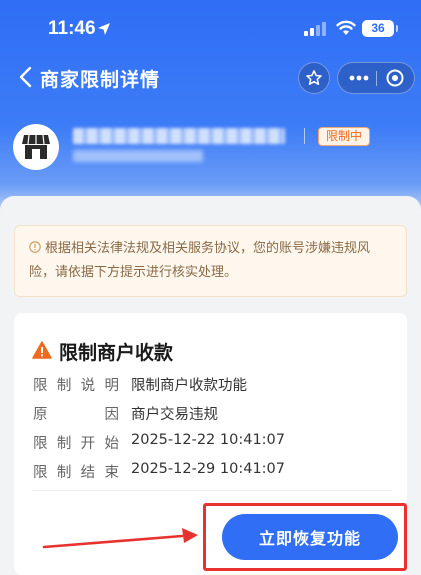 This screenshot has width=421, height=575. What do you see at coordinates (72, 28) in the screenshot?
I see `status-time: 11:46` at bounding box center [72, 28].